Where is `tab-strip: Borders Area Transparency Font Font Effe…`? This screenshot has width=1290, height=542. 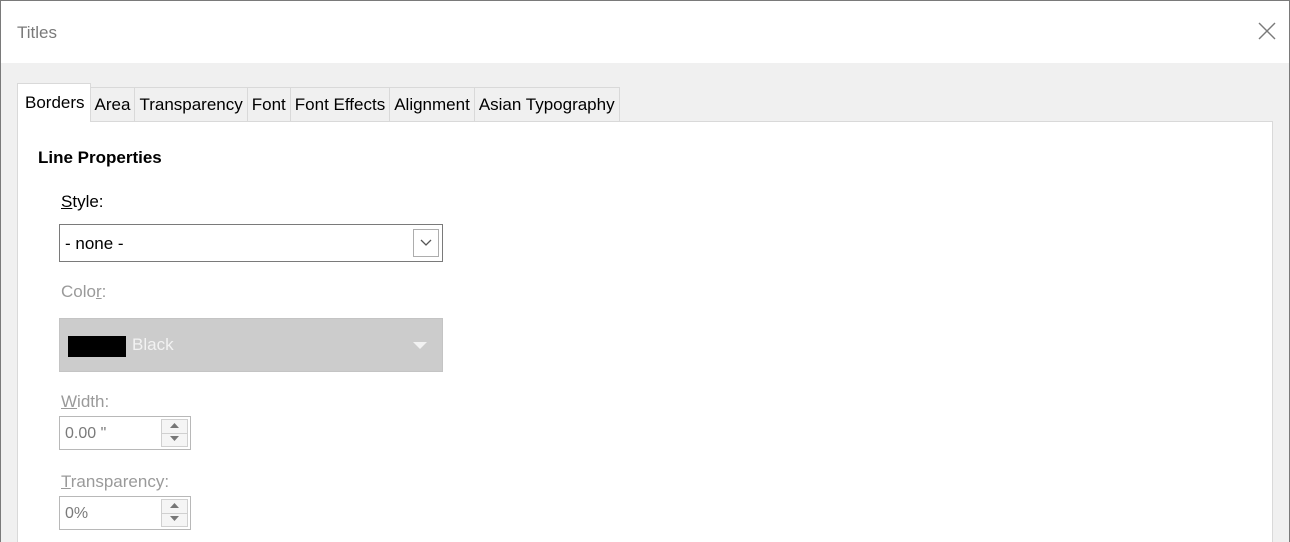 tab-strip: Borders Area Transparency Font Font Effe… is located at coordinates (318, 102).